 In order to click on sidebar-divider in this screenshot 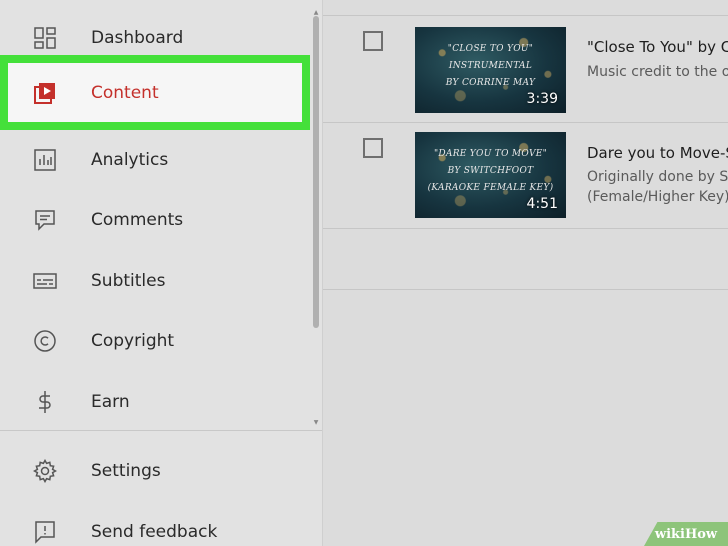, I will do `click(161, 430)`.